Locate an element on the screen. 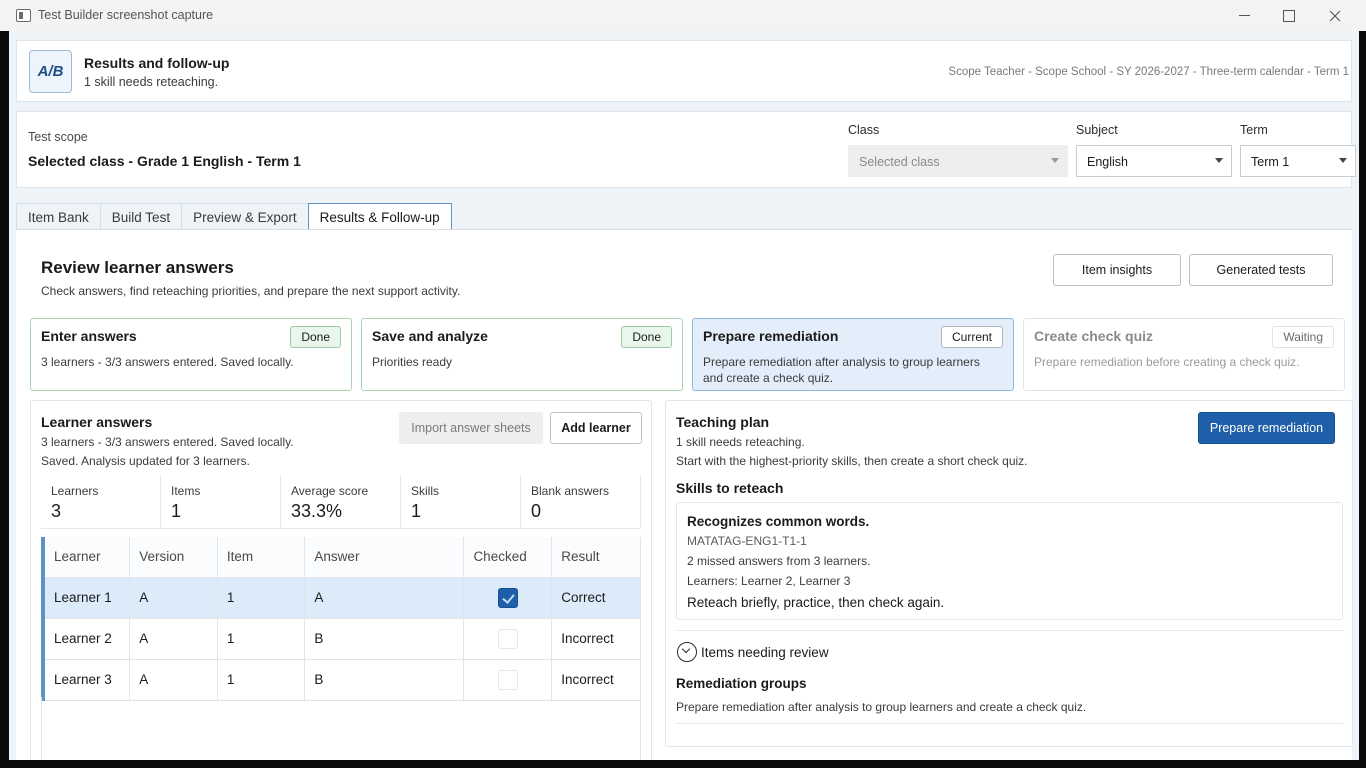 This screenshot has width=1366, height=768. window-title: Test Builder screenshot capture is located at coordinates (126, 15).